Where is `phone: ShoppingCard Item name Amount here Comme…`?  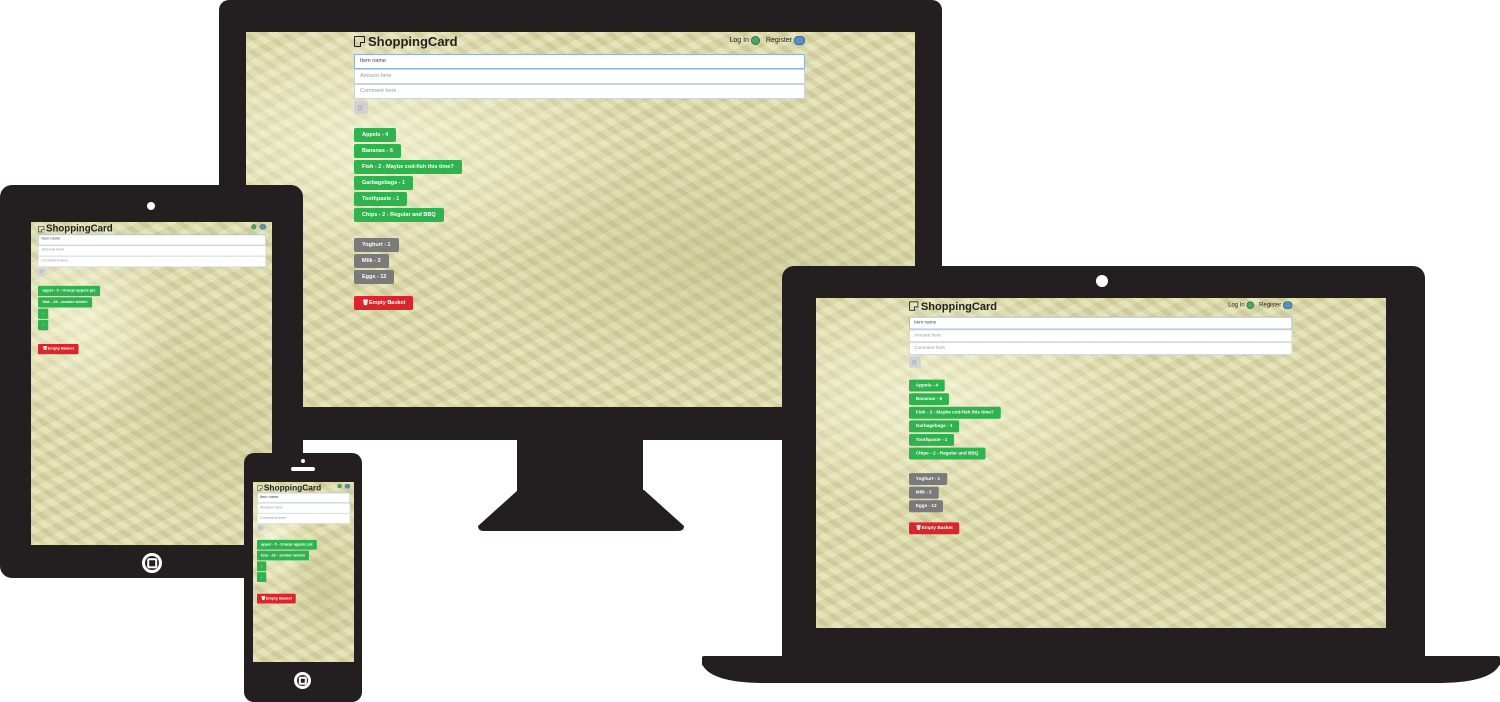
phone: ShoppingCard Item name Amount here Comme… is located at coordinates (303, 577).